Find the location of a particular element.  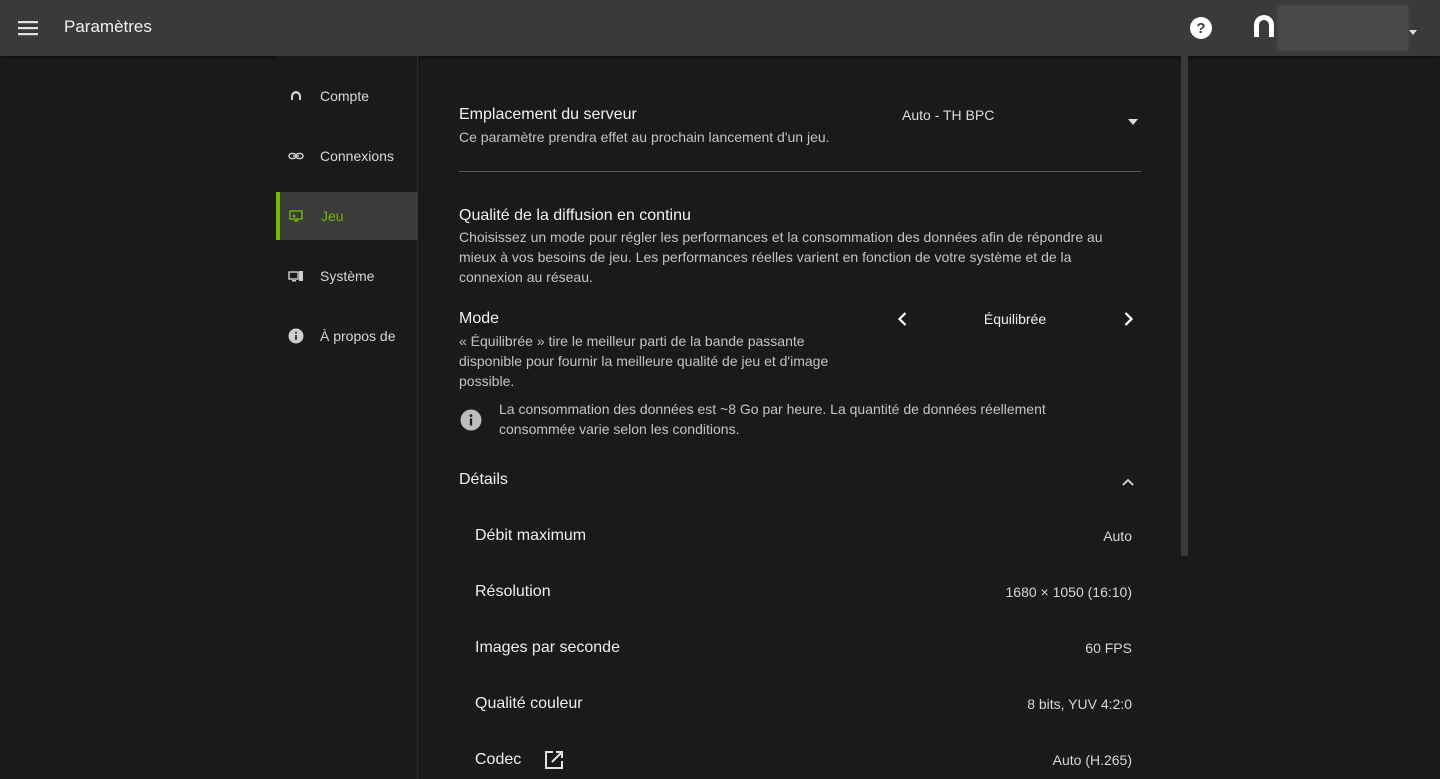

system-devices-icon is located at coordinates (296, 276).